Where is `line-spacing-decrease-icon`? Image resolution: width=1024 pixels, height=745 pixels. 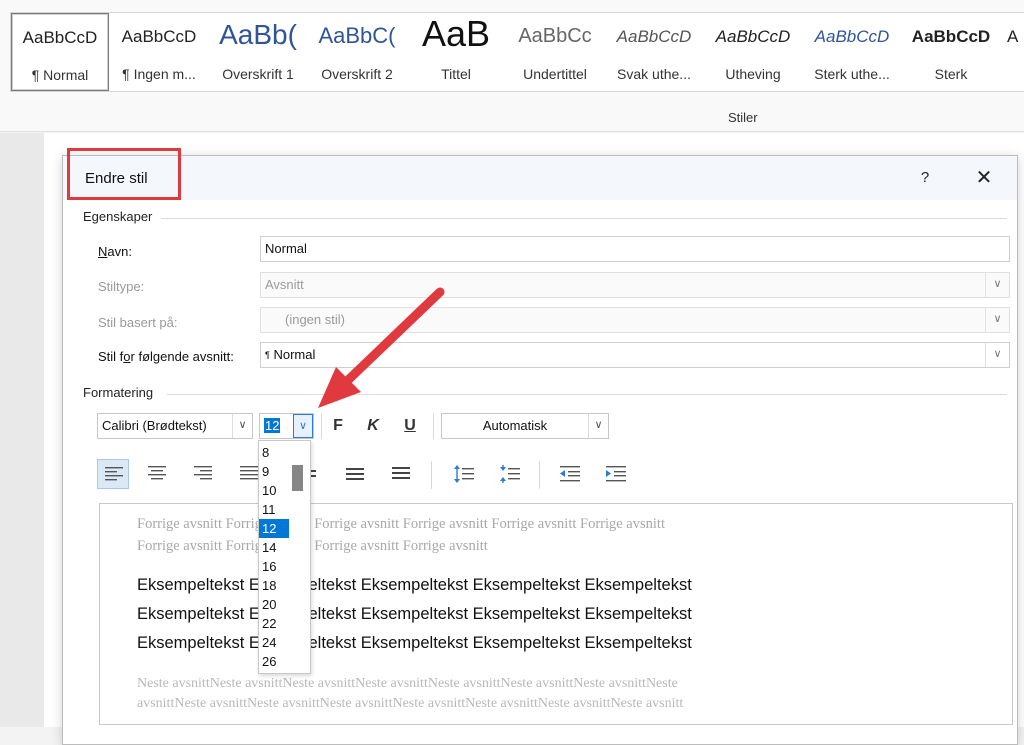 line-spacing-decrease-icon is located at coordinates (510, 474).